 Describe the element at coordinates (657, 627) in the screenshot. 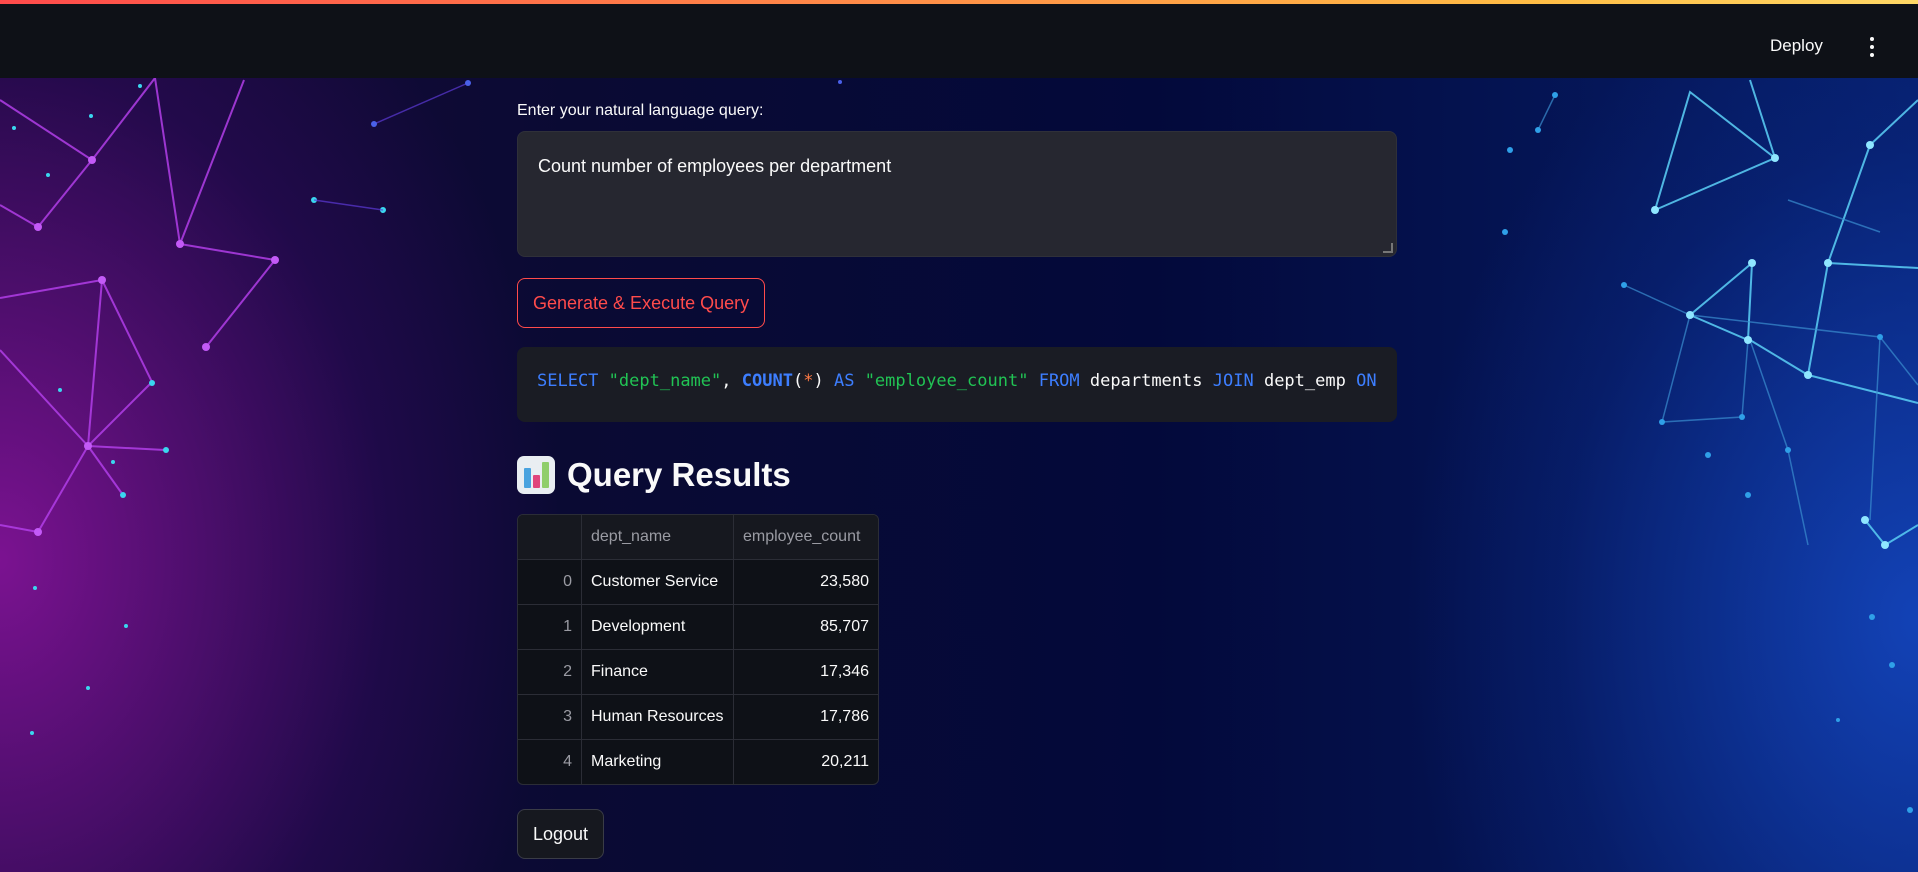

I see `dept-name-cell: Development` at that location.